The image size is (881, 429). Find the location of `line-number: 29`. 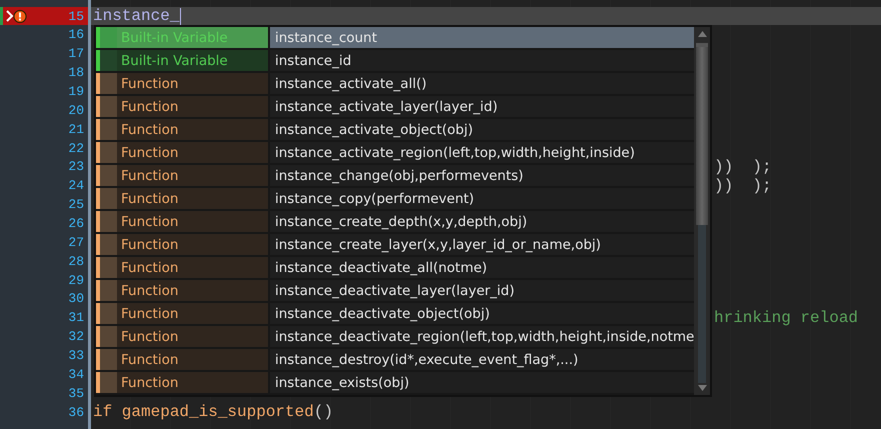

line-number: 29 is located at coordinates (76, 280).